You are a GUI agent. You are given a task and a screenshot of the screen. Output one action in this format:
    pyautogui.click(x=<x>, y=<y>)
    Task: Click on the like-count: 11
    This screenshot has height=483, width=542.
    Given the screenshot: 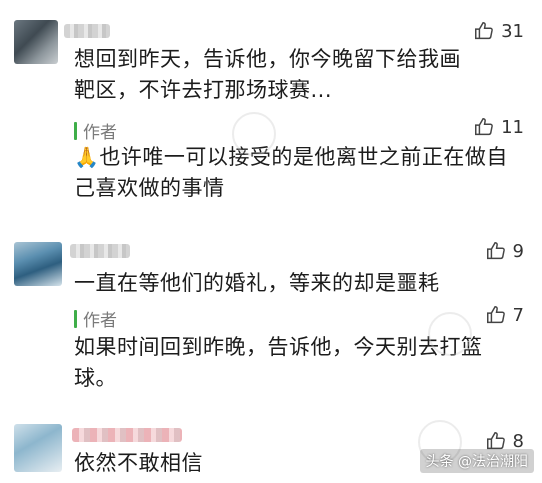 What is the action you would take?
    pyautogui.click(x=512, y=127)
    